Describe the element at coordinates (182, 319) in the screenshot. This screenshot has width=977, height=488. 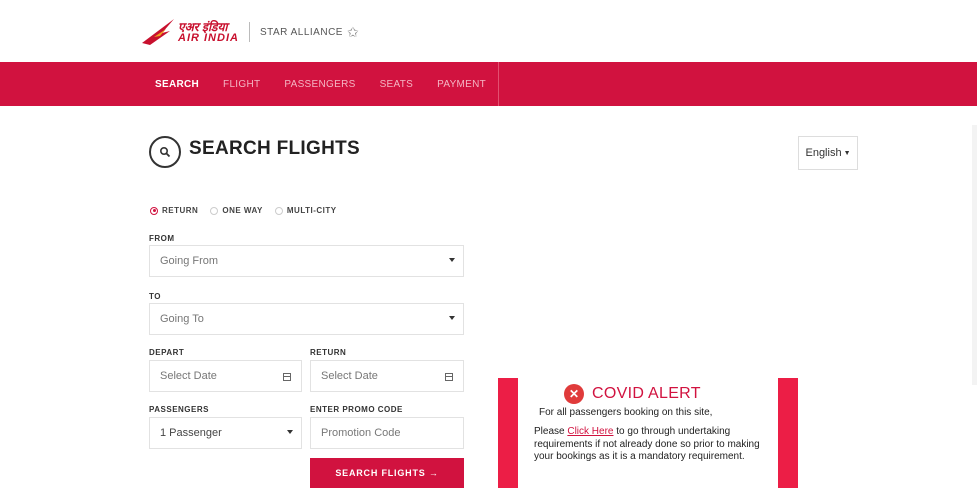
I see `to-placeholder: Going To` at that location.